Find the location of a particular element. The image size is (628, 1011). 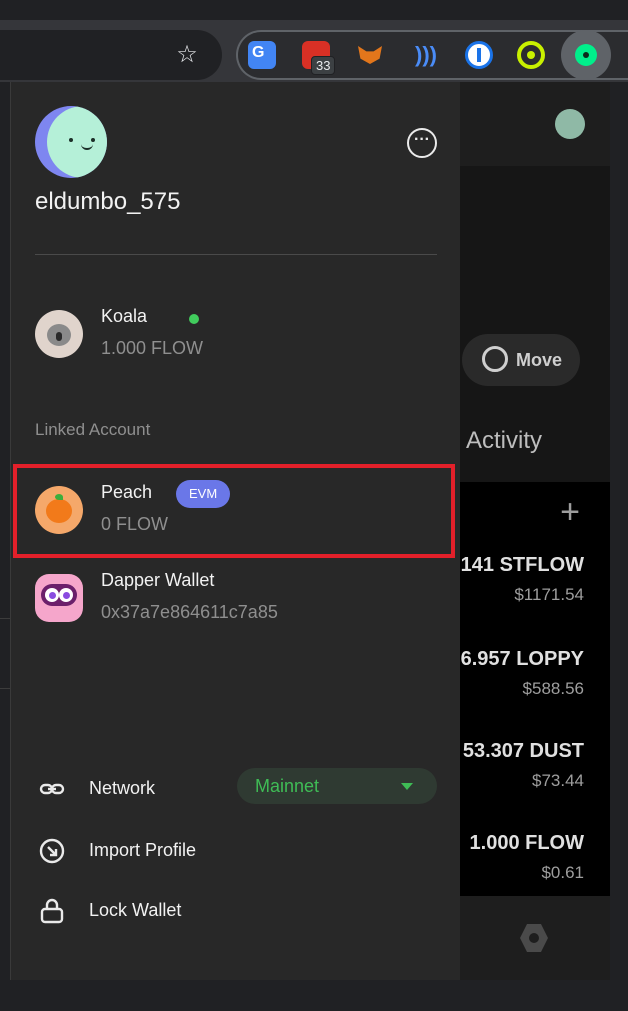

tab-activity: Activity is located at coordinates (504, 441).